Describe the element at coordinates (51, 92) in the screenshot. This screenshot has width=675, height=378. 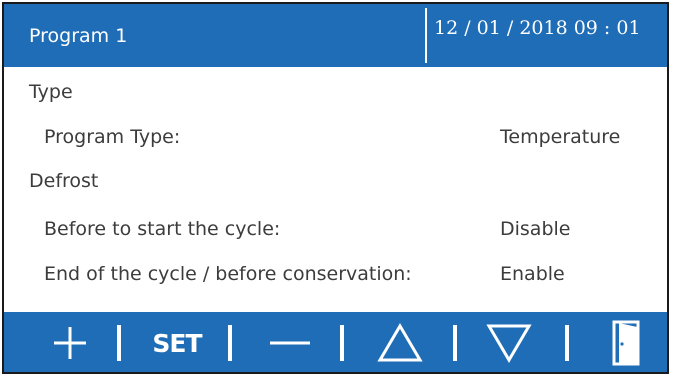
I see `setting-label: Type` at that location.